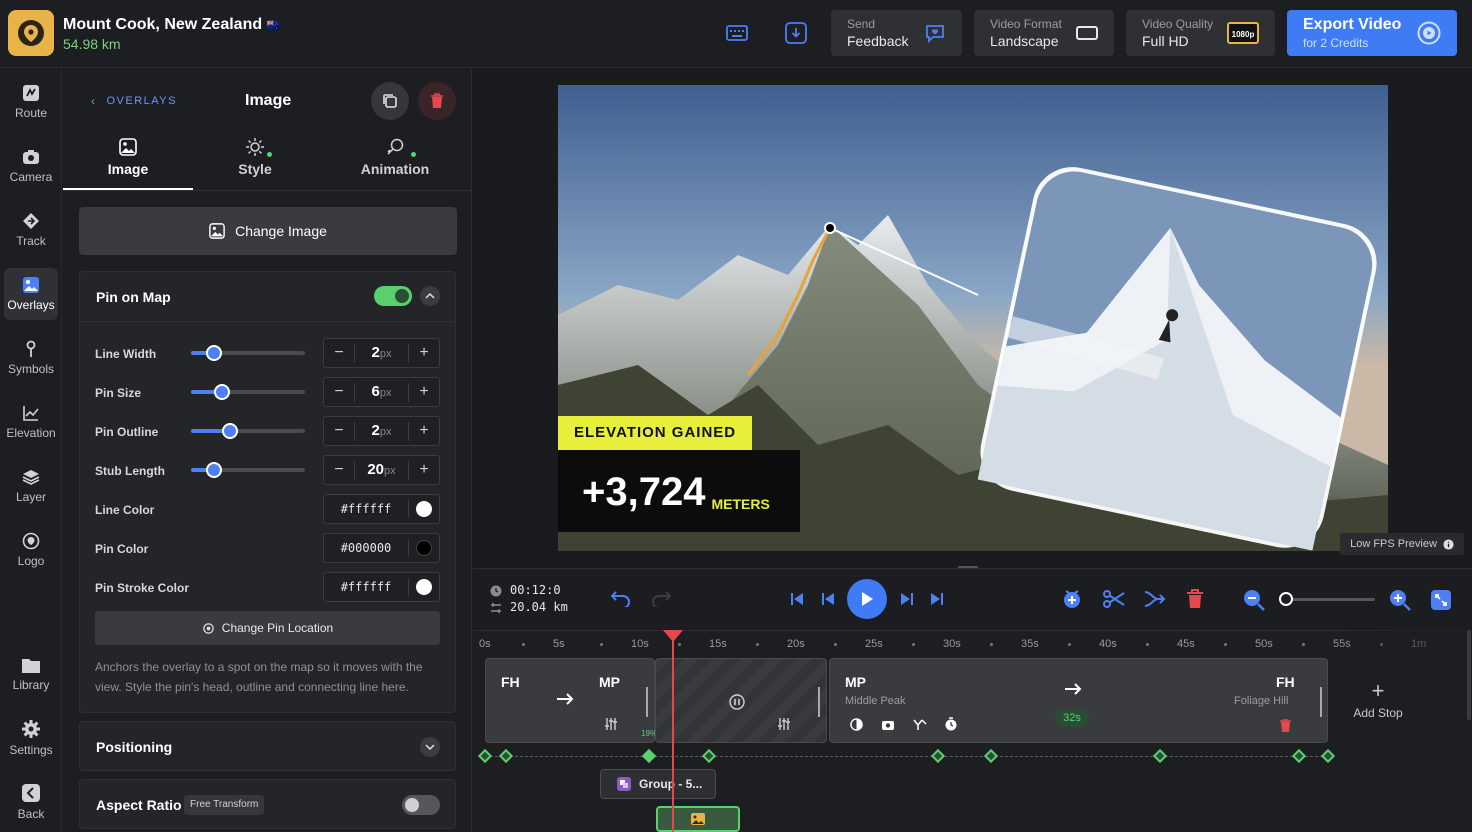  What do you see at coordinates (1200, 33) in the screenshot?
I see `video-quality-button: Video Quality Full HD 1080p` at bounding box center [1200, 33].